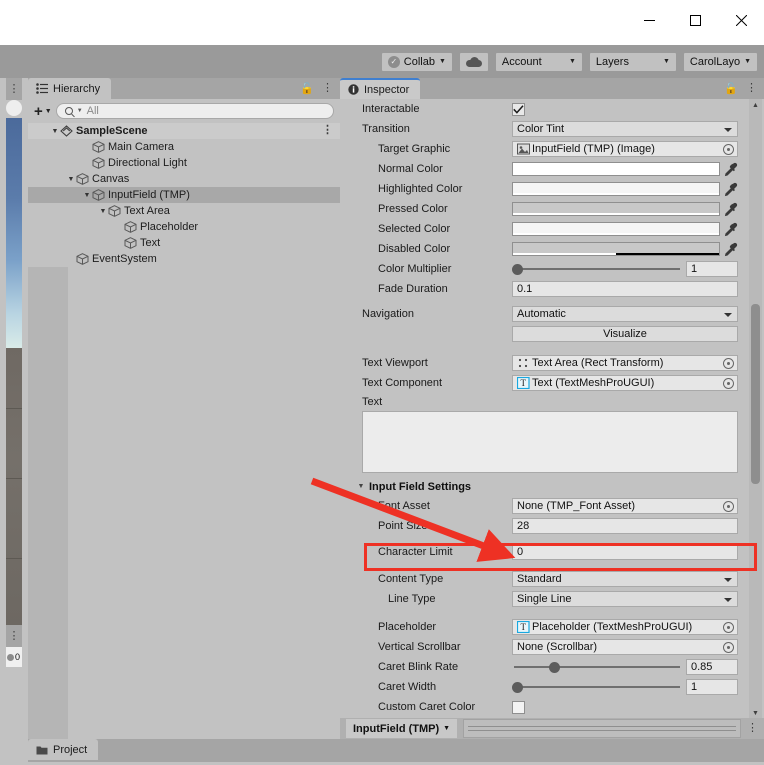  I want to click on inspector-scrollbar: ▲ ▼, so click(755, 409).